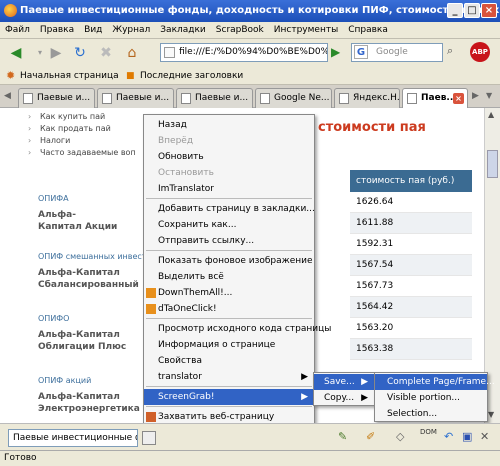 Image resolution: width=500 pixels, height=466 pixels. I want to click on price-cell: 1592.31, so click(411, 244).